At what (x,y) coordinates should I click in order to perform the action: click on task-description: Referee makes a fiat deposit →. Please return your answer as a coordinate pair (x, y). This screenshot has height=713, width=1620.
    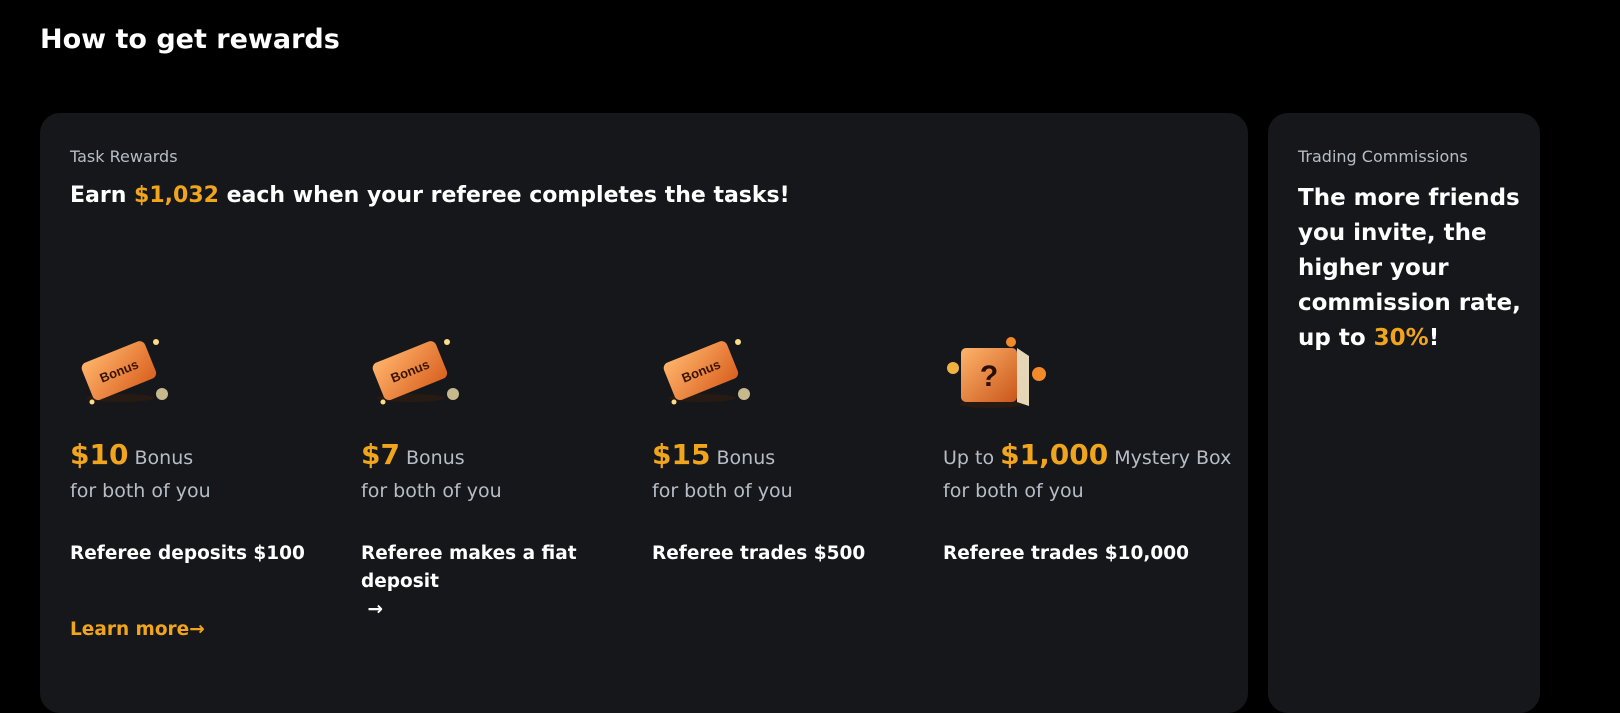
    Looking at the image, I should click on (501, 582).